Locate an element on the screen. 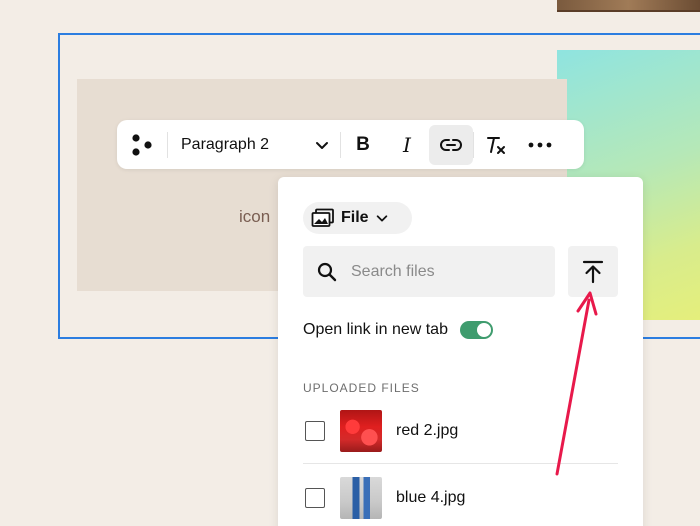 Image resolution: width=700 pixels, height=526 pixels. block-menu-button is located at coordinates (142, 144).